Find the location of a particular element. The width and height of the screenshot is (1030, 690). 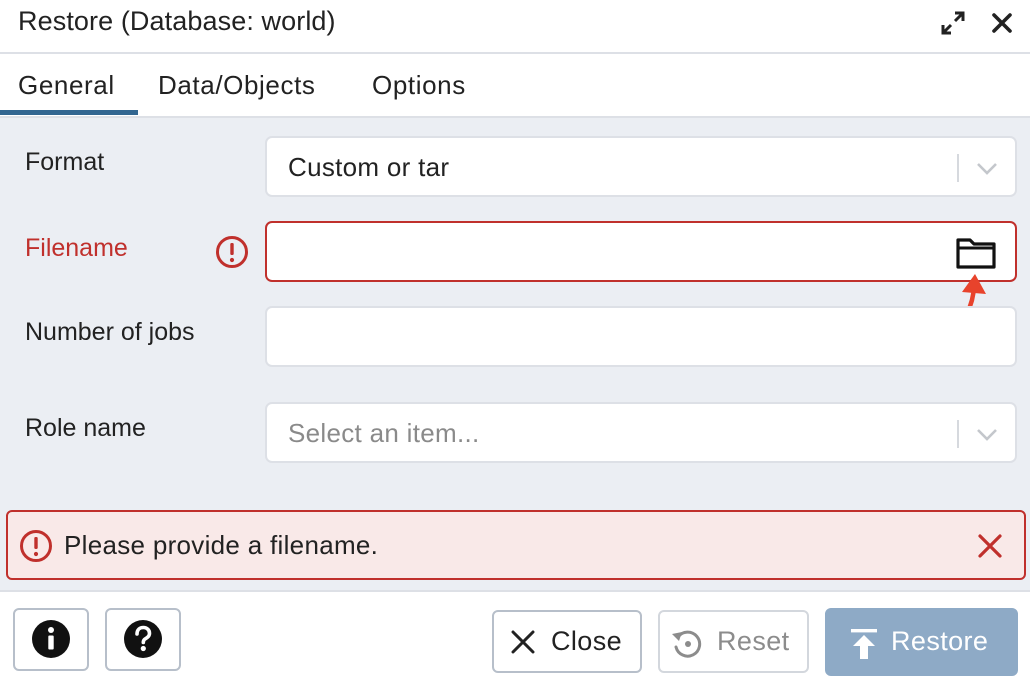

jobs-label: Number of jobs is located at coordinates (110, 332).